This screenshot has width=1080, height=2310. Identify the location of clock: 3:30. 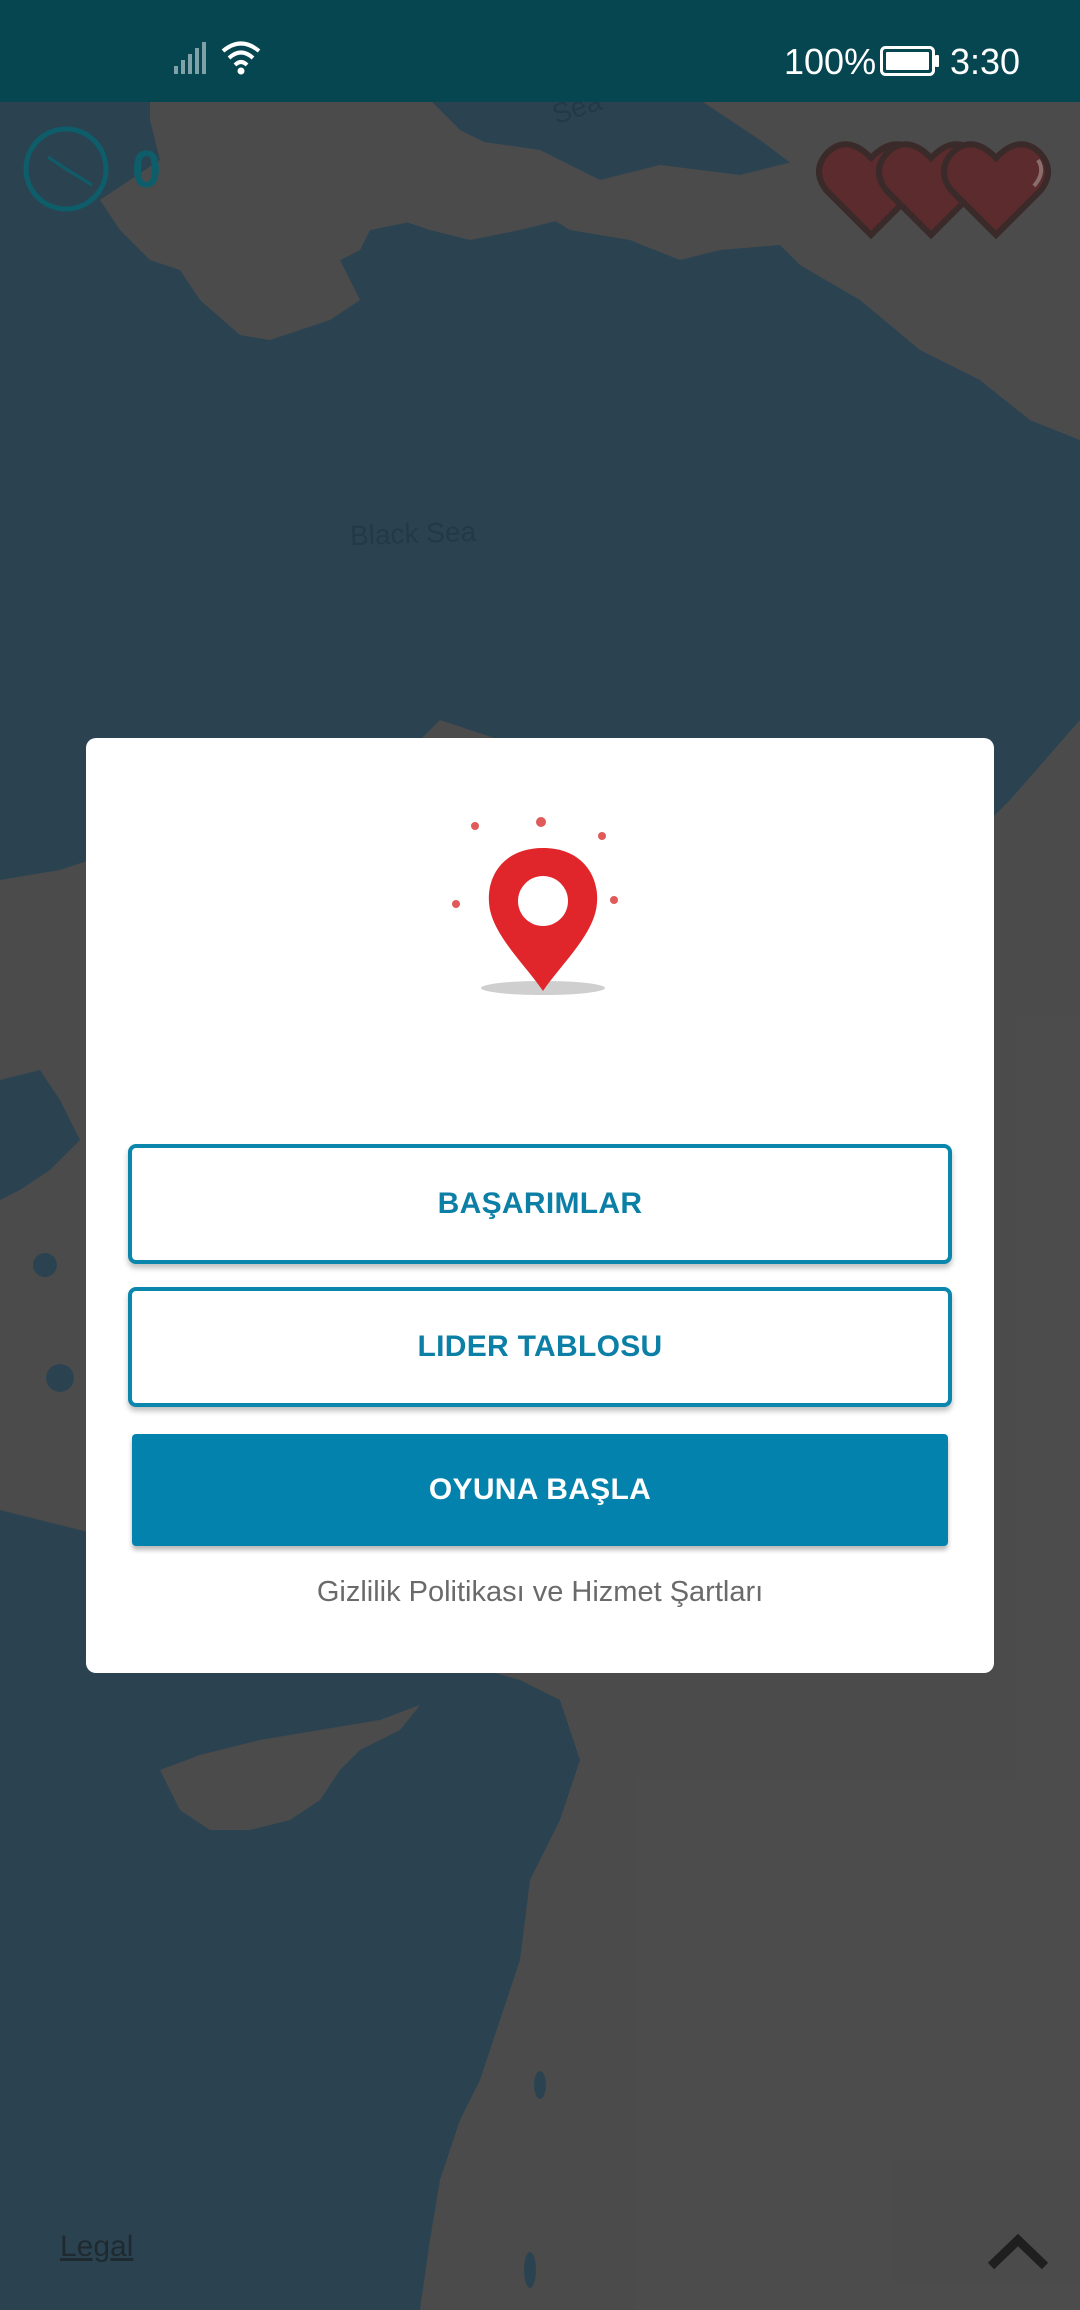
(985, 61).